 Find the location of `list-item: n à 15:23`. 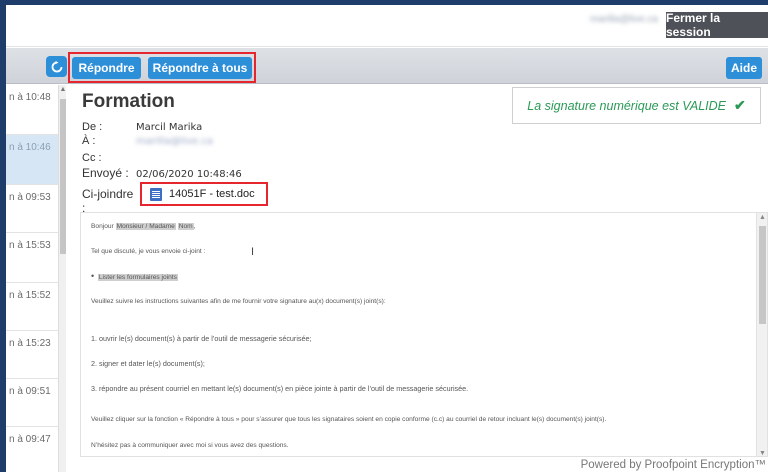

list-item: n à 15:23 is located at coordinates (32, 355).